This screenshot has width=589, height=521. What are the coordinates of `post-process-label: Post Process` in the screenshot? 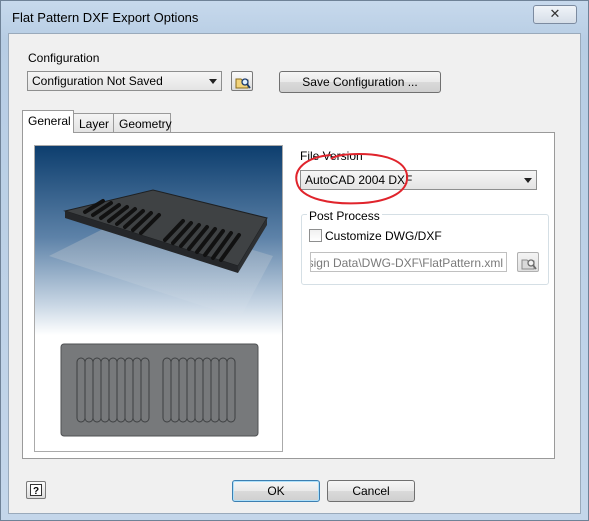 It's located at (344, 216).